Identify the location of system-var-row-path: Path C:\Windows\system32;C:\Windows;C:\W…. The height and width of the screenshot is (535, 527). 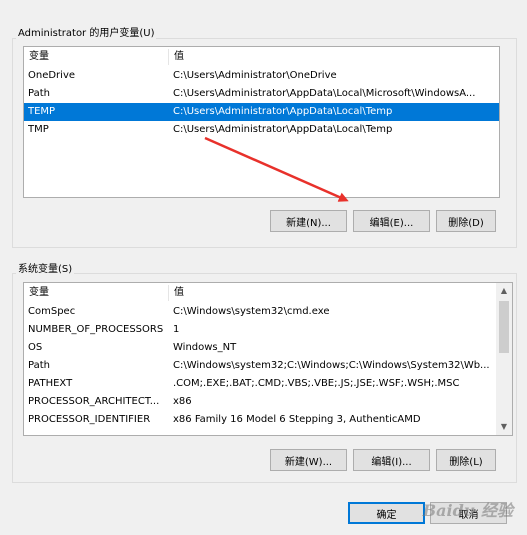
(268, 366).